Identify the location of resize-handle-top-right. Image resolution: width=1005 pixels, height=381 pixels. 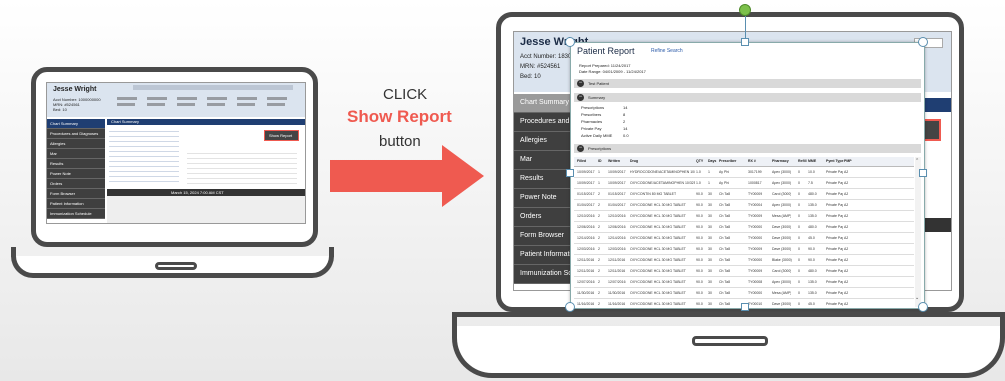
(923, 42).